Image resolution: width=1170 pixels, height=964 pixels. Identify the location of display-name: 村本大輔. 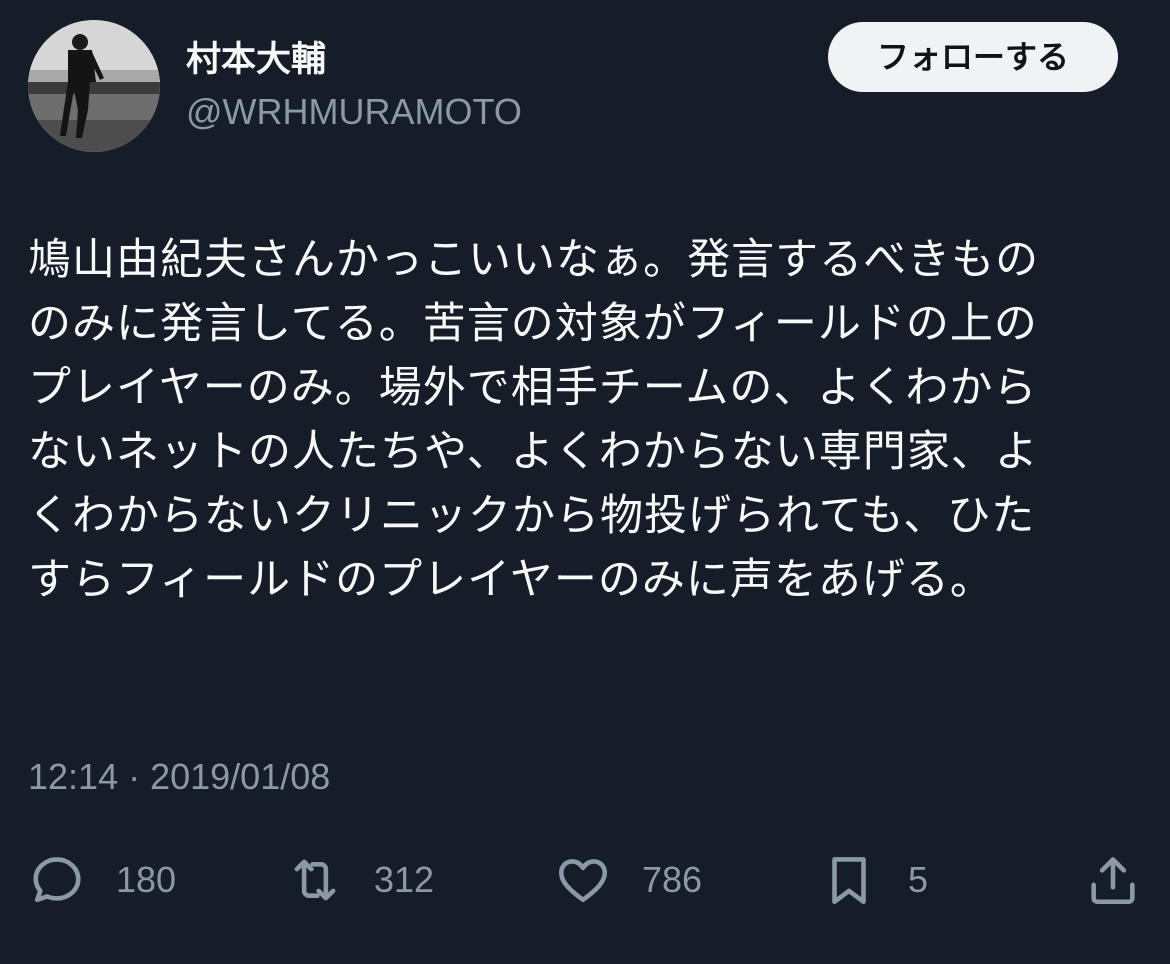
(256, 60).